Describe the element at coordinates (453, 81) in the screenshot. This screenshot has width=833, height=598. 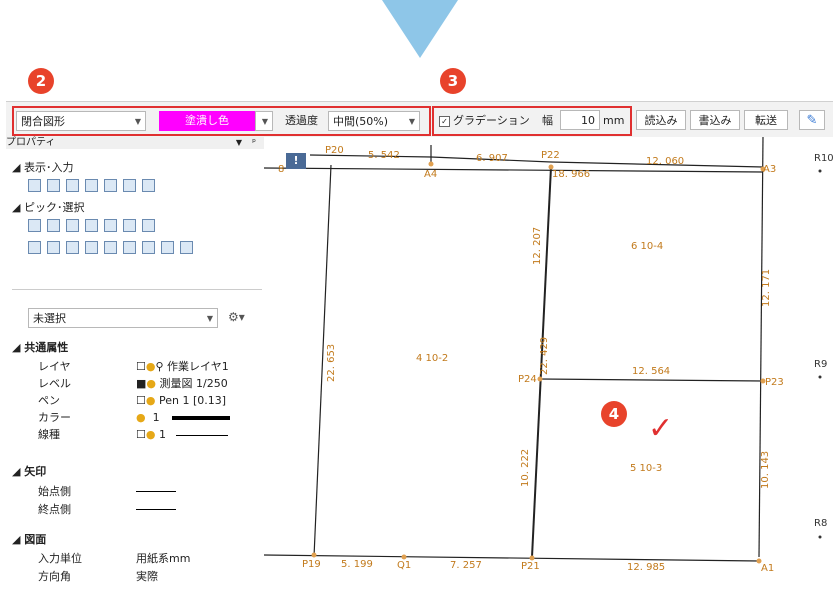
I see `step-badge-3: 3` at that location.